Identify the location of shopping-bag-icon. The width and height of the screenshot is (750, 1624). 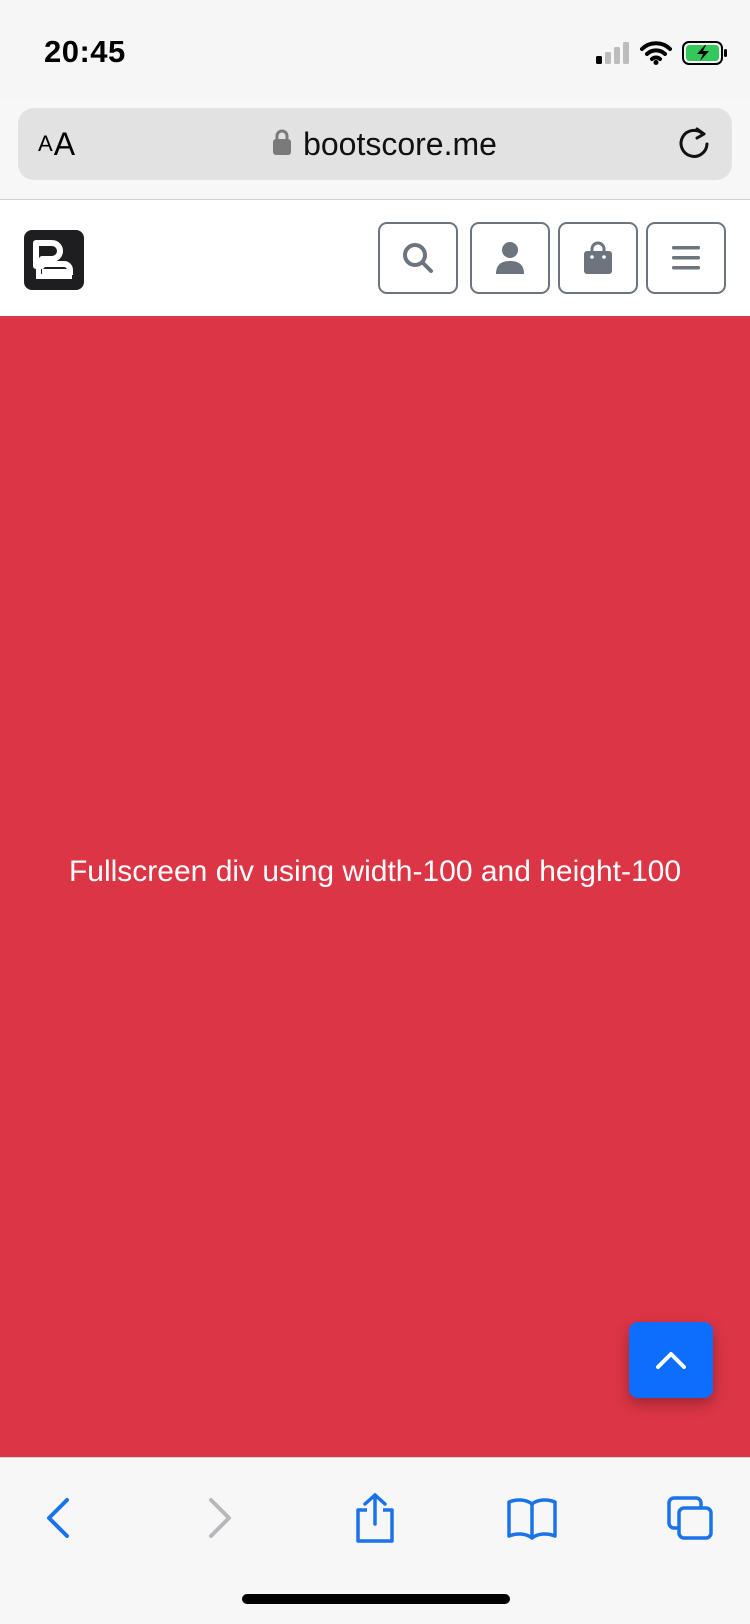
(598, 257).